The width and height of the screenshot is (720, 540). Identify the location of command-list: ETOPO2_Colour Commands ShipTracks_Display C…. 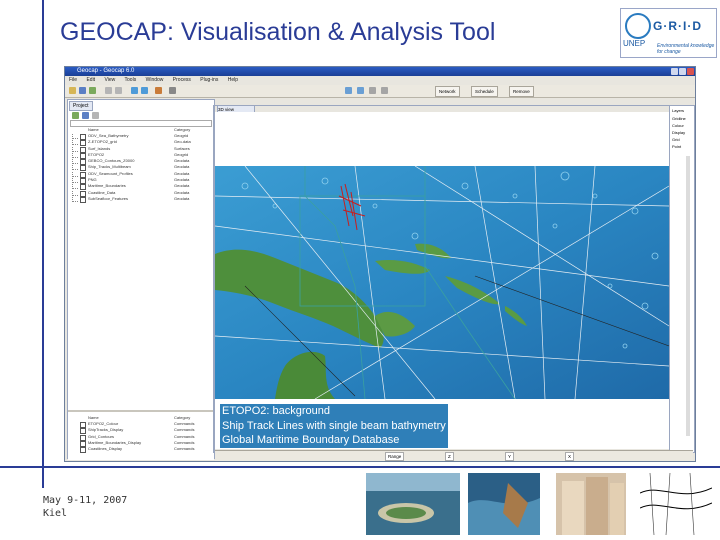
(140, 437).